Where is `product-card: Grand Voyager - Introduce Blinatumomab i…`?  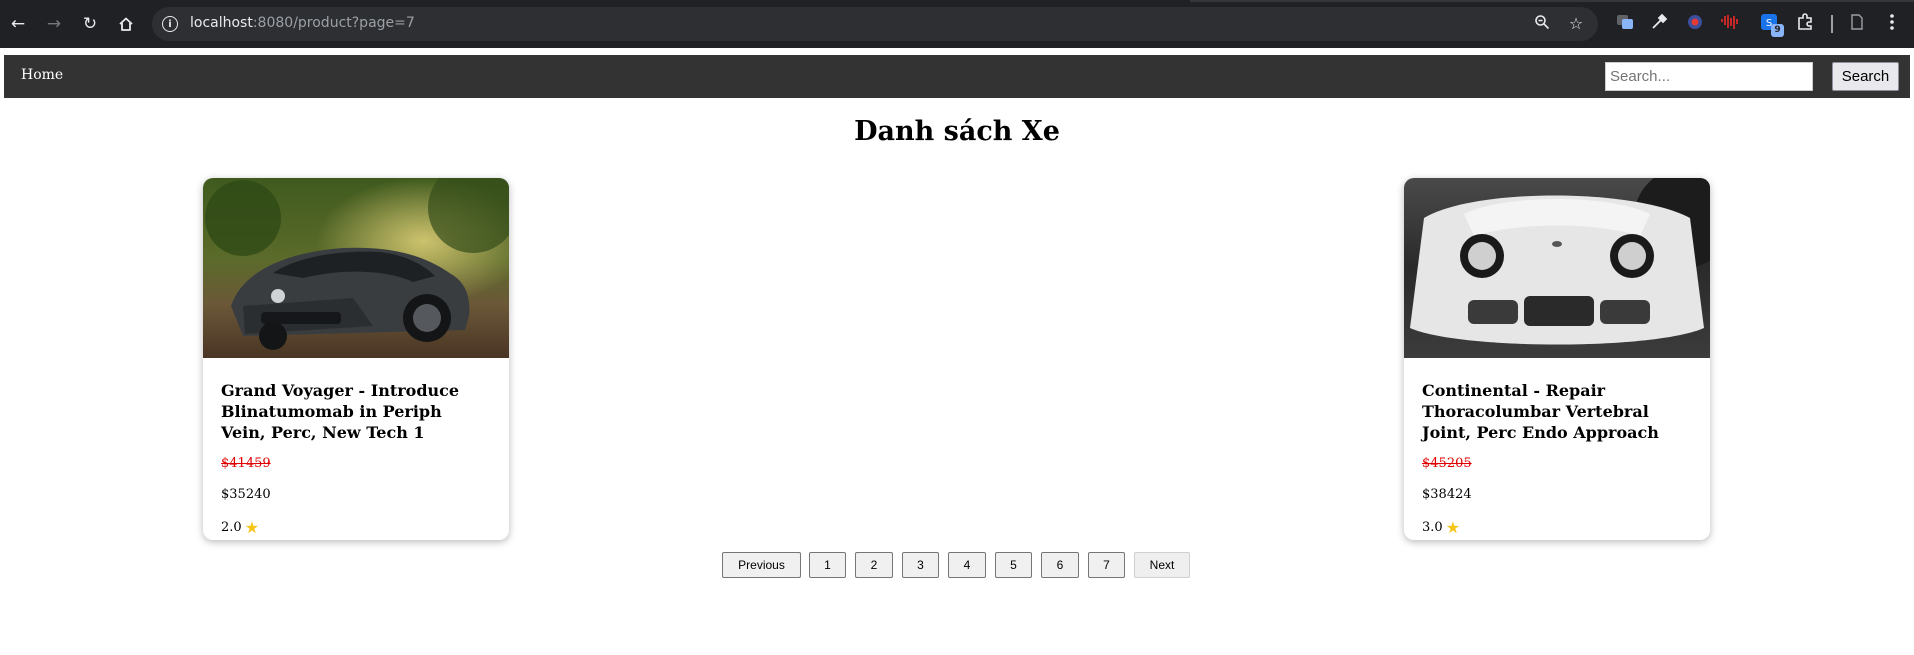 product-card: Grand Voyager - Introduce Blinatumomab i… is located at coordinates (356, 359).